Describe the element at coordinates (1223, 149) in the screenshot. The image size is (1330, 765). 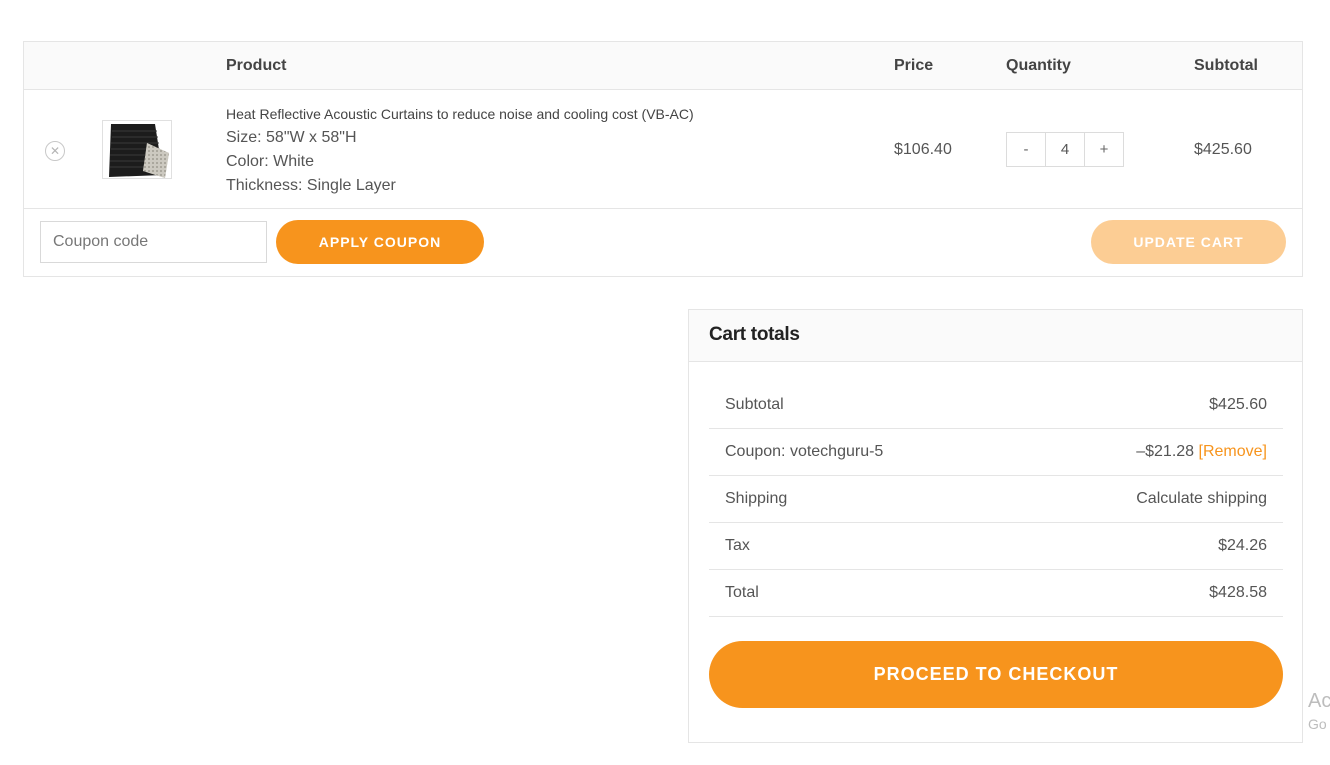
I see `item-subtotal: $425.60` at that location.